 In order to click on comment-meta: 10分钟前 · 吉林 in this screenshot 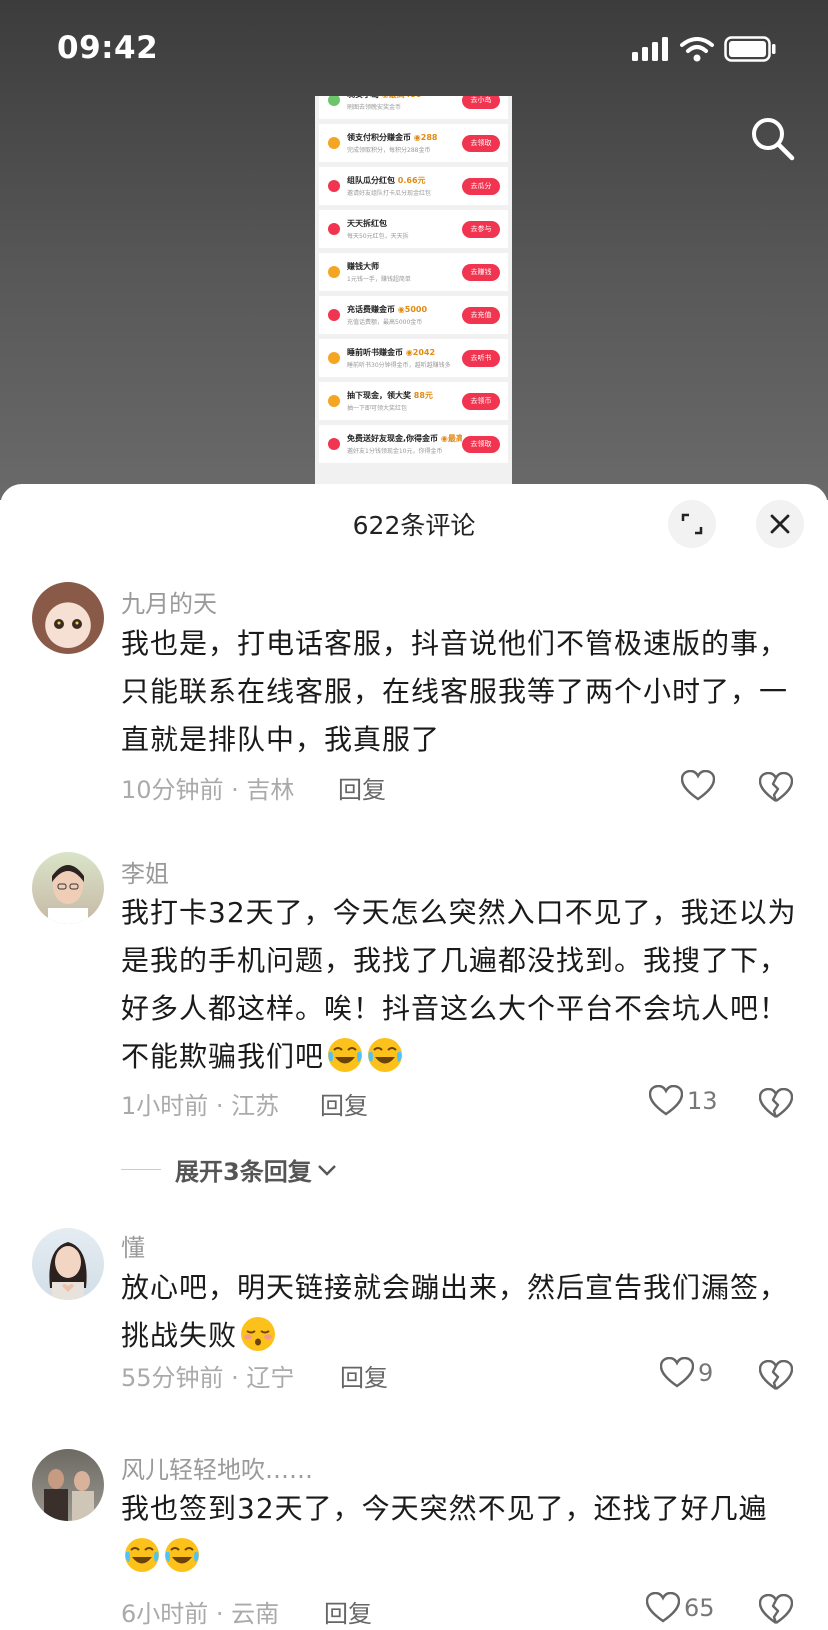, I will do `click(208, 790)`.